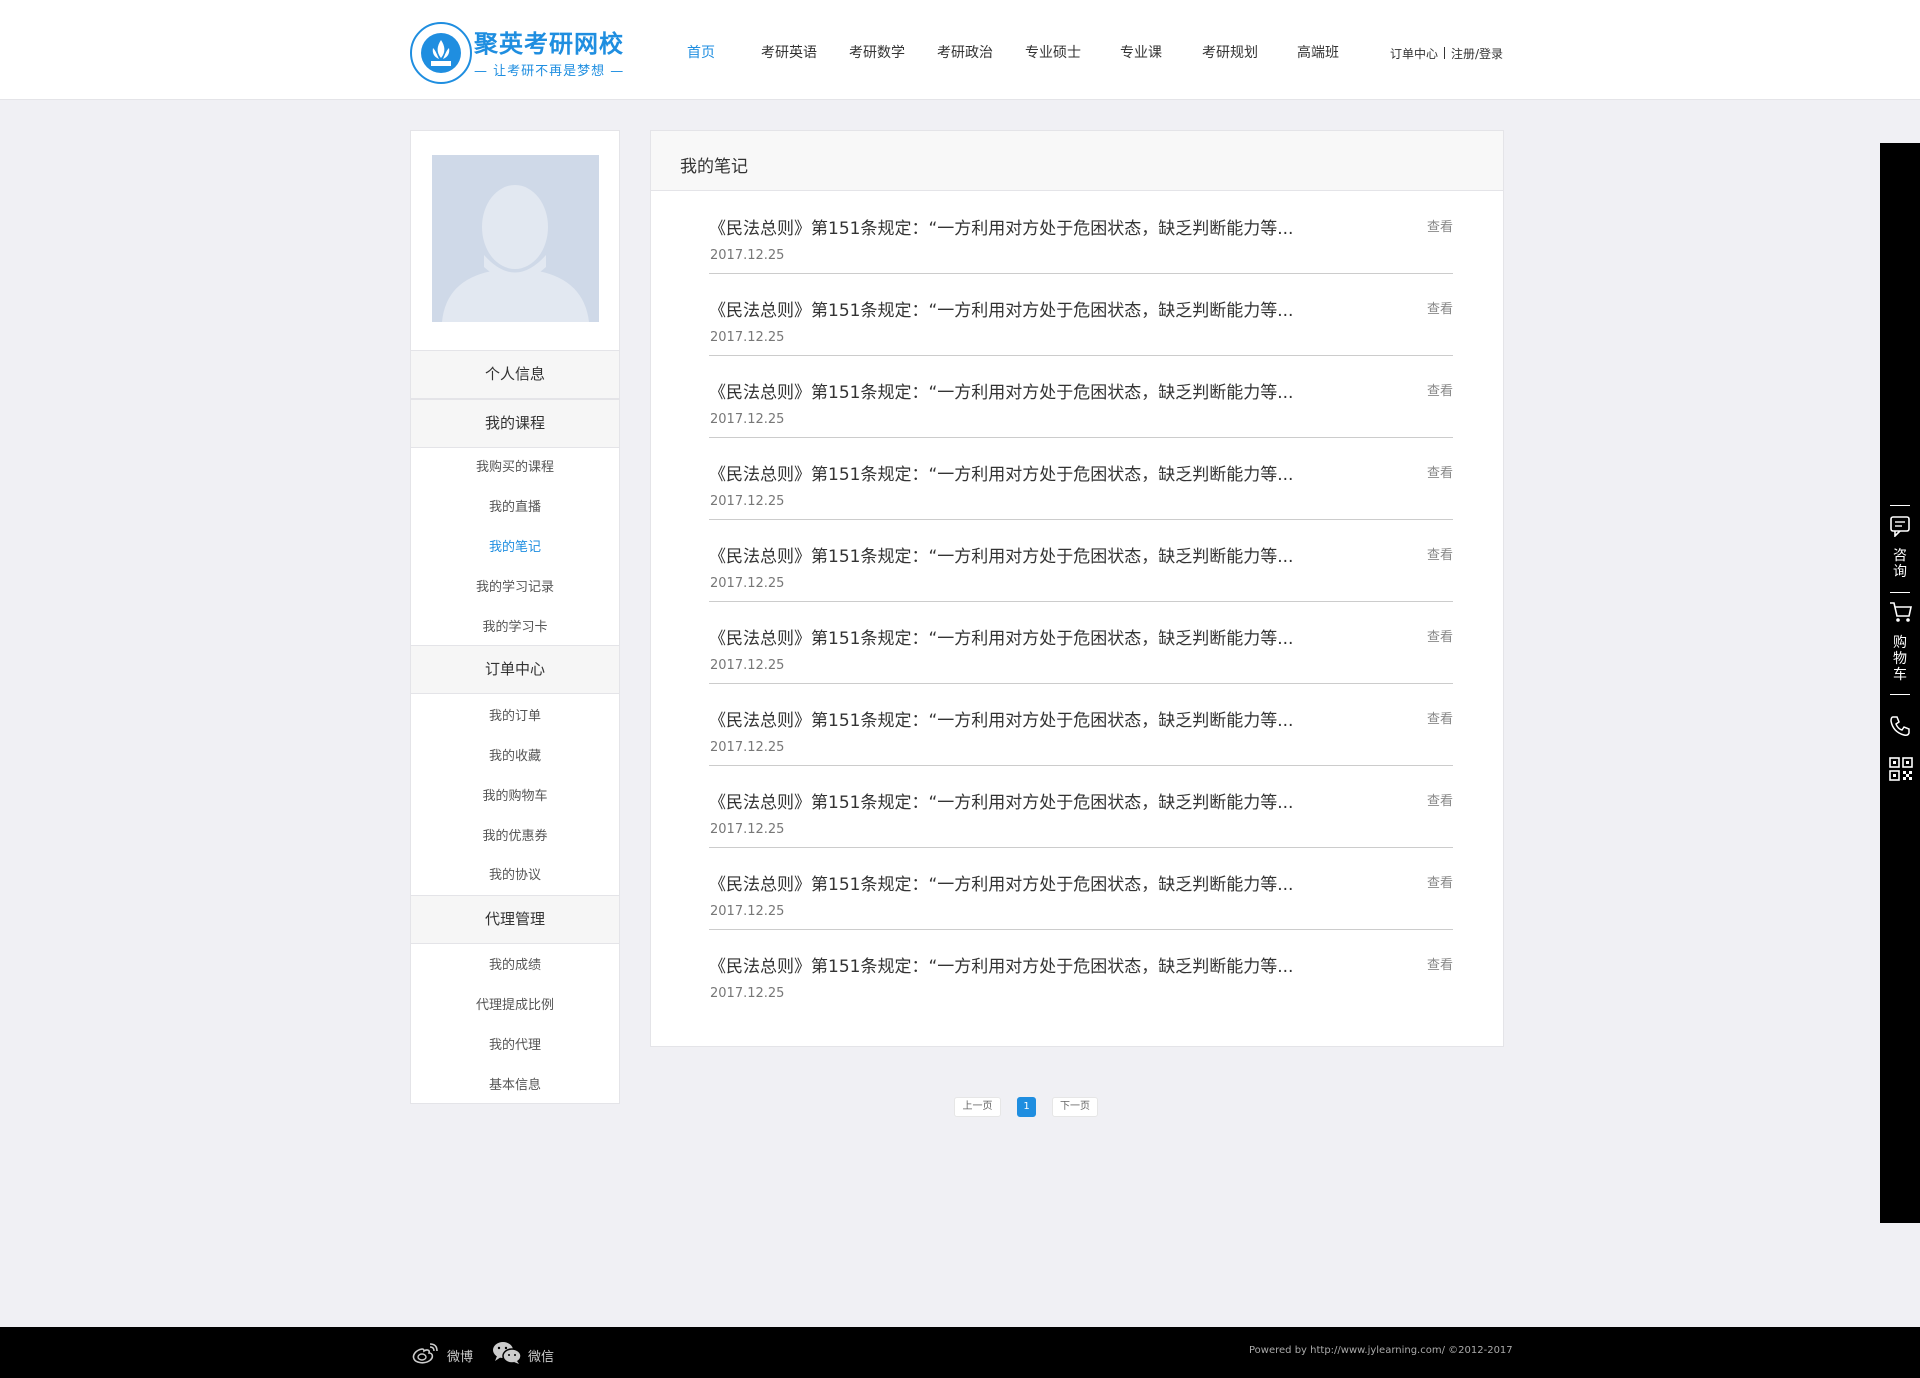 The image size is (1920, 1378). What do you see at coordinates (523, 1353) in the screenshot?
I see `wechat-link: 微信` at bounding box center [523, 1353].